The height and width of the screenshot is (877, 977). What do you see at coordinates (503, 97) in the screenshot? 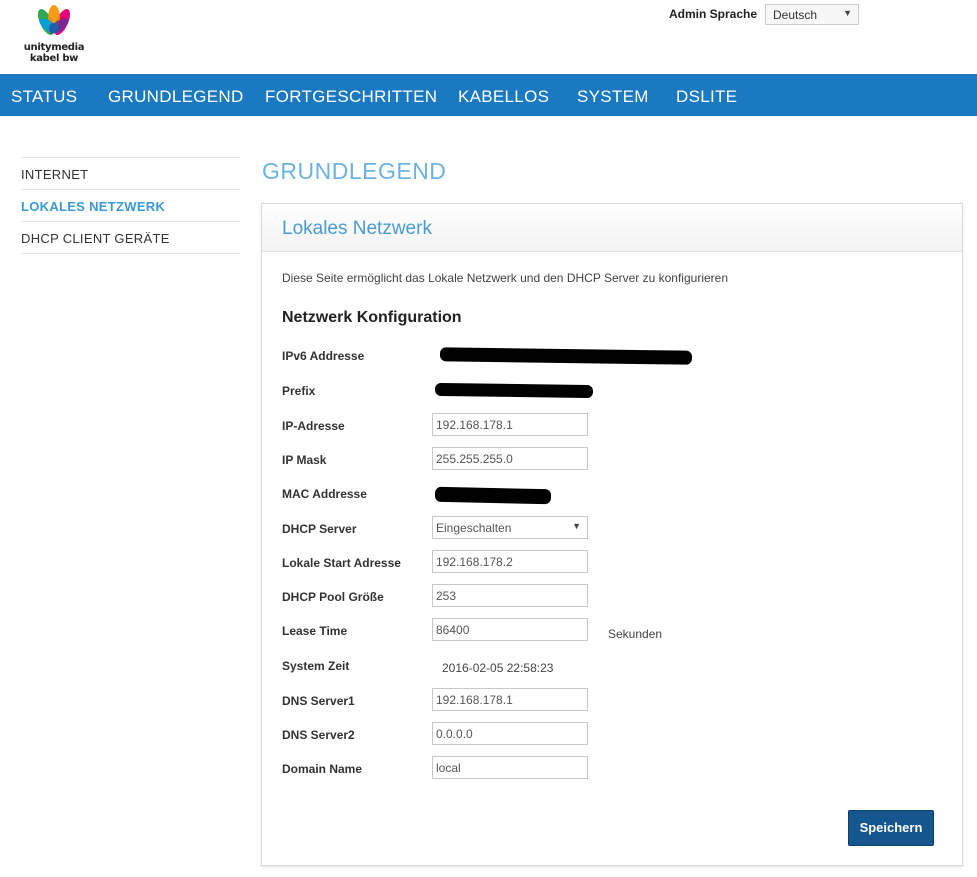
I see `nav-kabellos: KABELLOS` at bounding box center [503, 97].